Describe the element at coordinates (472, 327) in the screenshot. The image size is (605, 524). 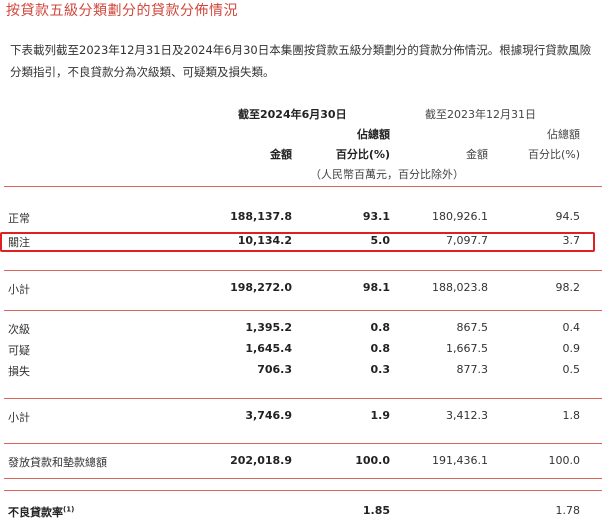
I see `amount-2023: 867.5` at that location.